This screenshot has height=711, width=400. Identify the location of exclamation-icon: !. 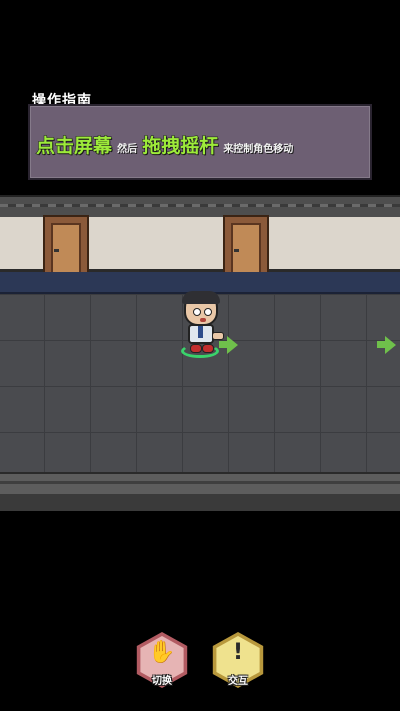
(238, 652).